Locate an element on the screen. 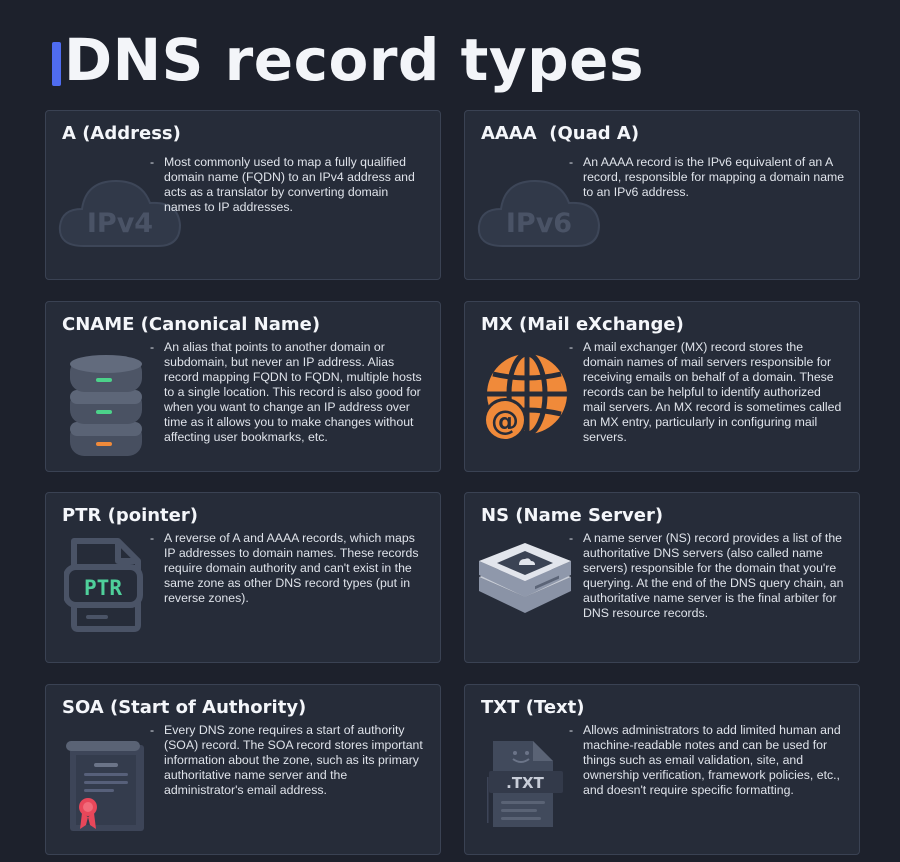 The image size is (900, 862). card-title: SOA (Start of Authority) is located at coordinates (184, 707).